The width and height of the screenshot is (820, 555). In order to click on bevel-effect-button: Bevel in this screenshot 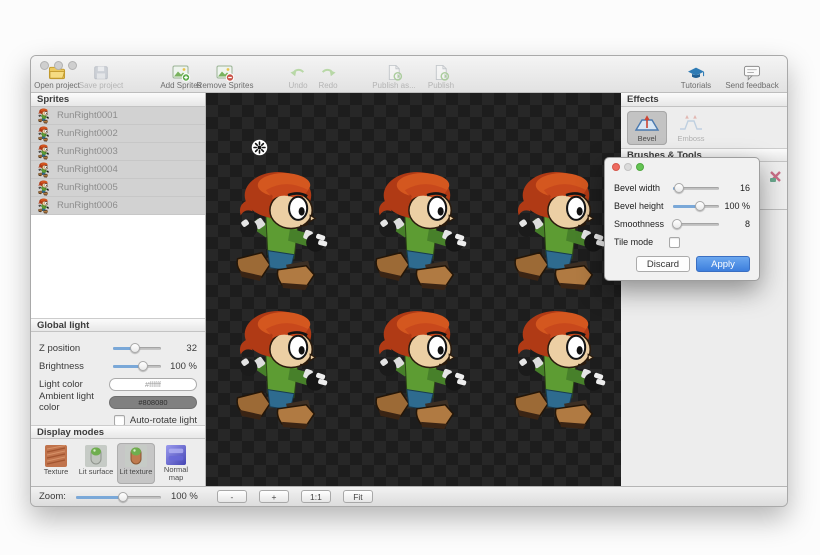, I will do `click(647, 128)`.